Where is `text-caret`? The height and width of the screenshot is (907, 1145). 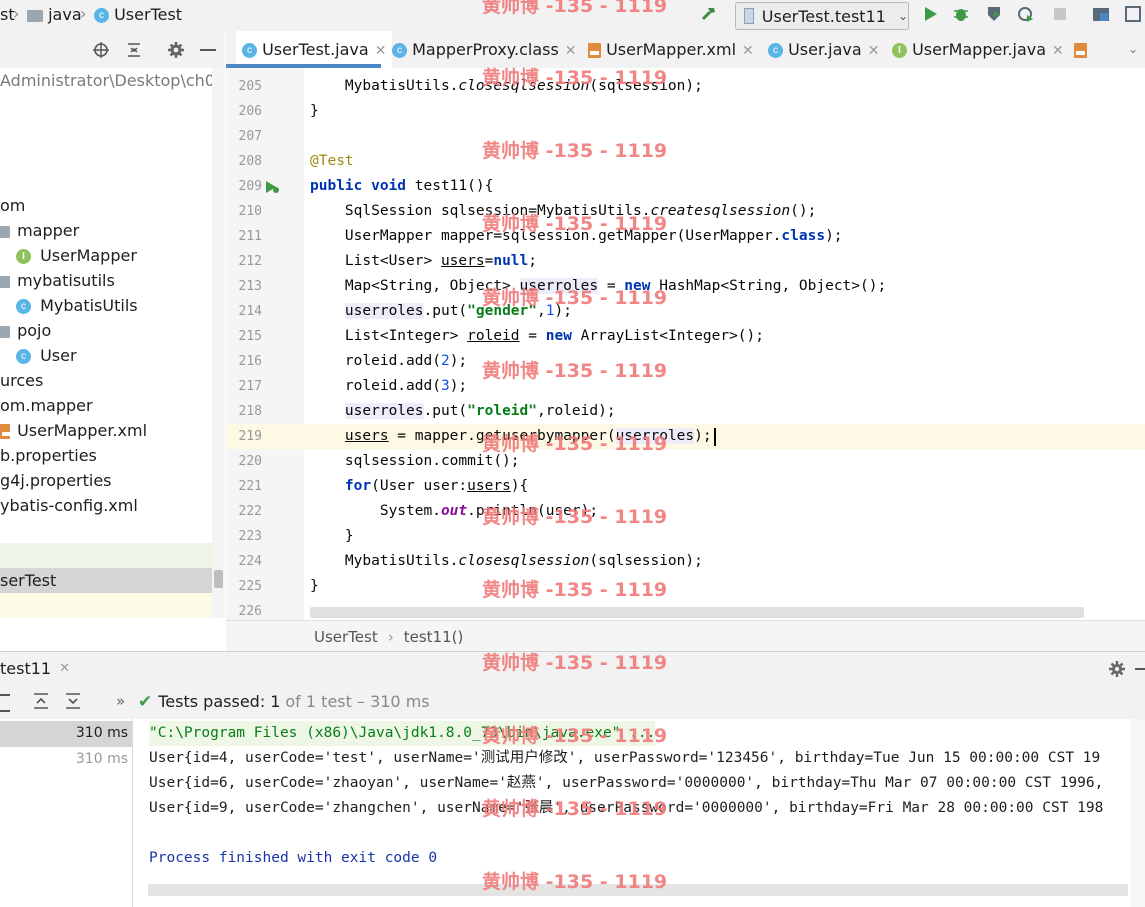
text-caret is located at coordinates (715, 437).